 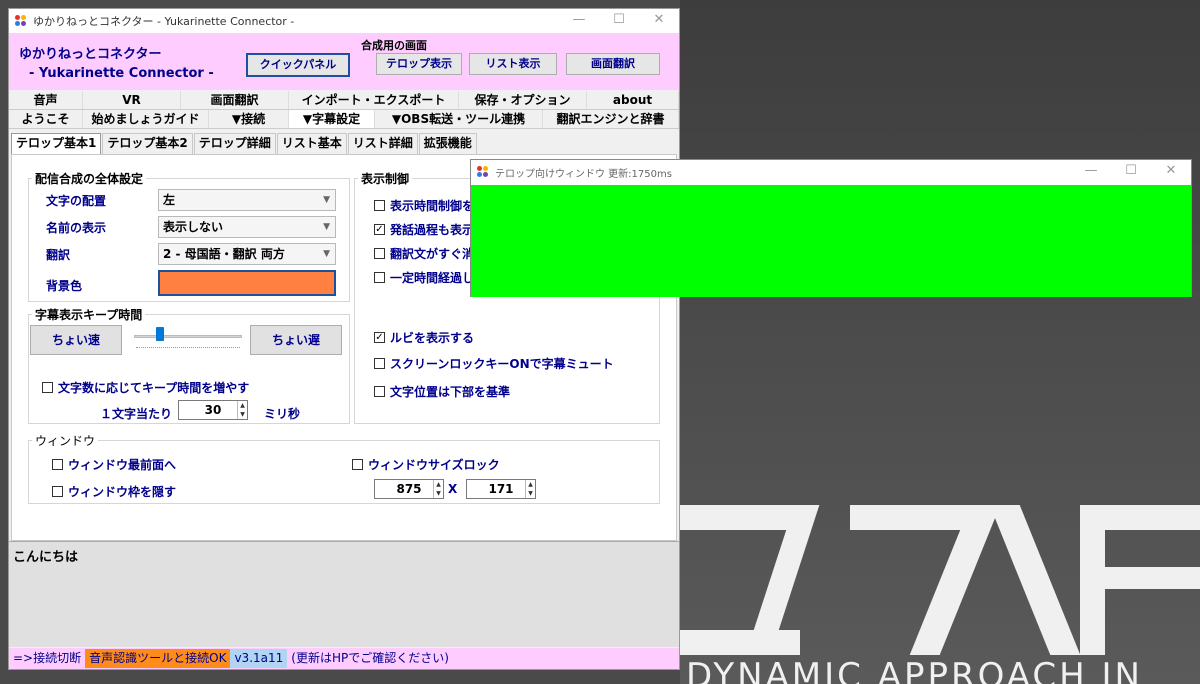 I want to click on name-display-value: 表示しない, so click(x=193, y=227).